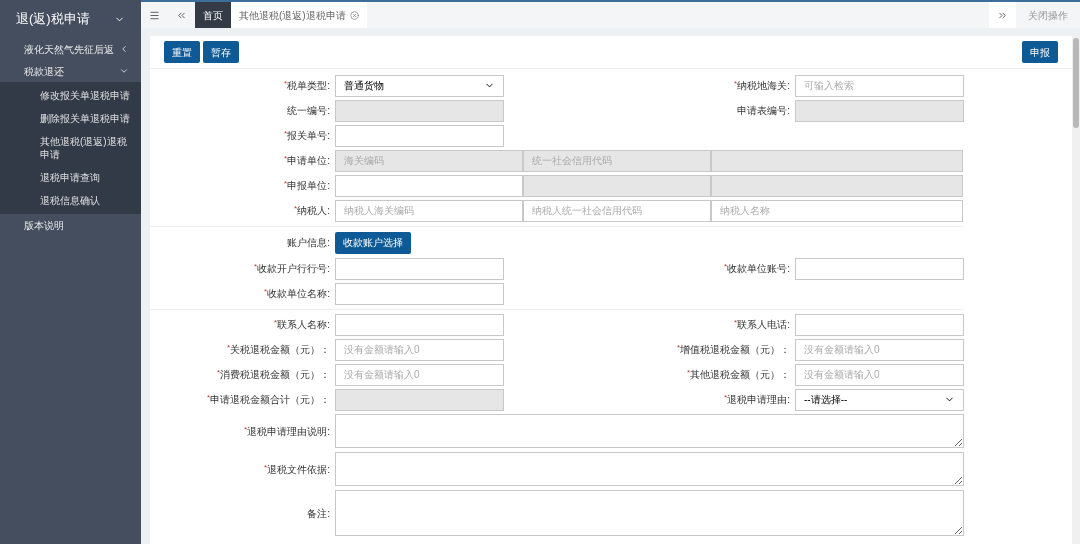 This screenshot has height=544, width=1080. I want to click on submenu-item: 其他退税(退返)退税申请, so click(70, 148).